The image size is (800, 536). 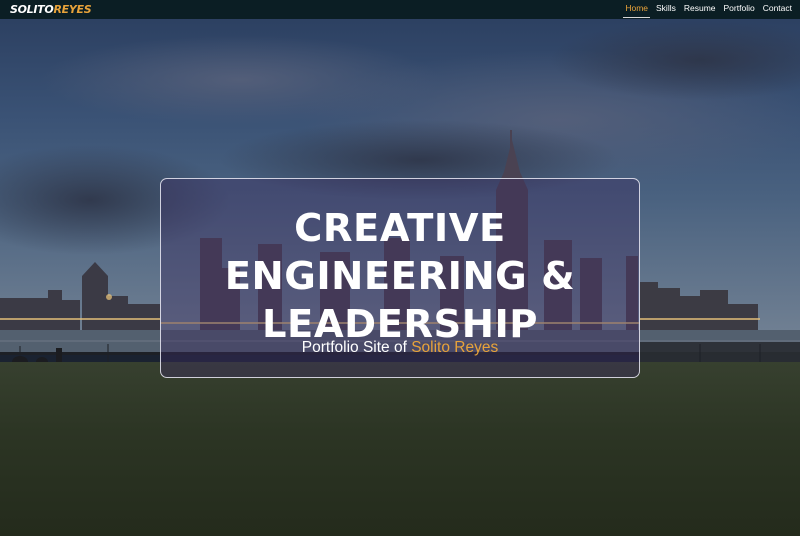 What do you see at coordinates (700, 9) in the screenshot?
I see `nav-link-resume: Resume` at bounding box center [700, 9].